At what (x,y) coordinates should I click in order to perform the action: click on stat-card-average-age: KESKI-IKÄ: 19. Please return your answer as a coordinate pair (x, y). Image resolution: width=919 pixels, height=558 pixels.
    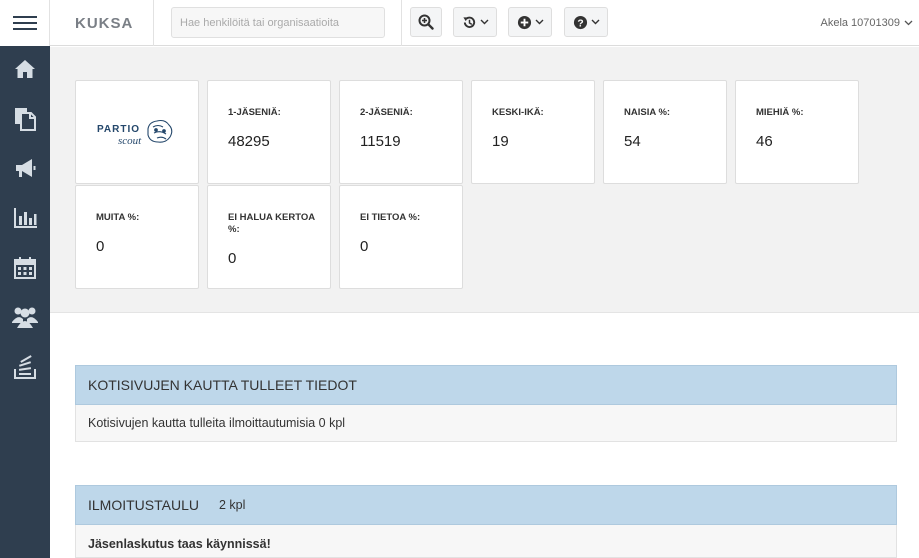
    Looking at the image, I should click on (533, 132).